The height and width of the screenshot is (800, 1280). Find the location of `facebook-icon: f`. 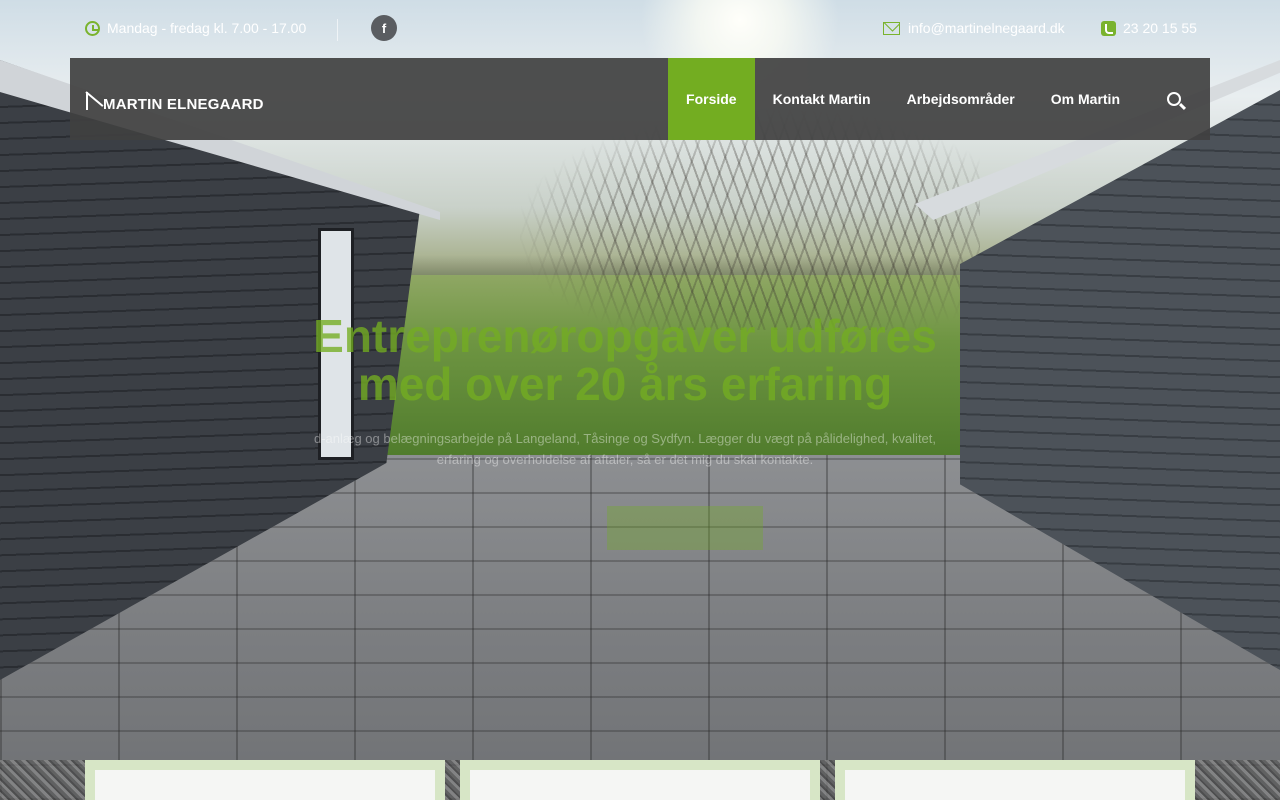

facebook-icon: f is located at coordinates (384, 28).